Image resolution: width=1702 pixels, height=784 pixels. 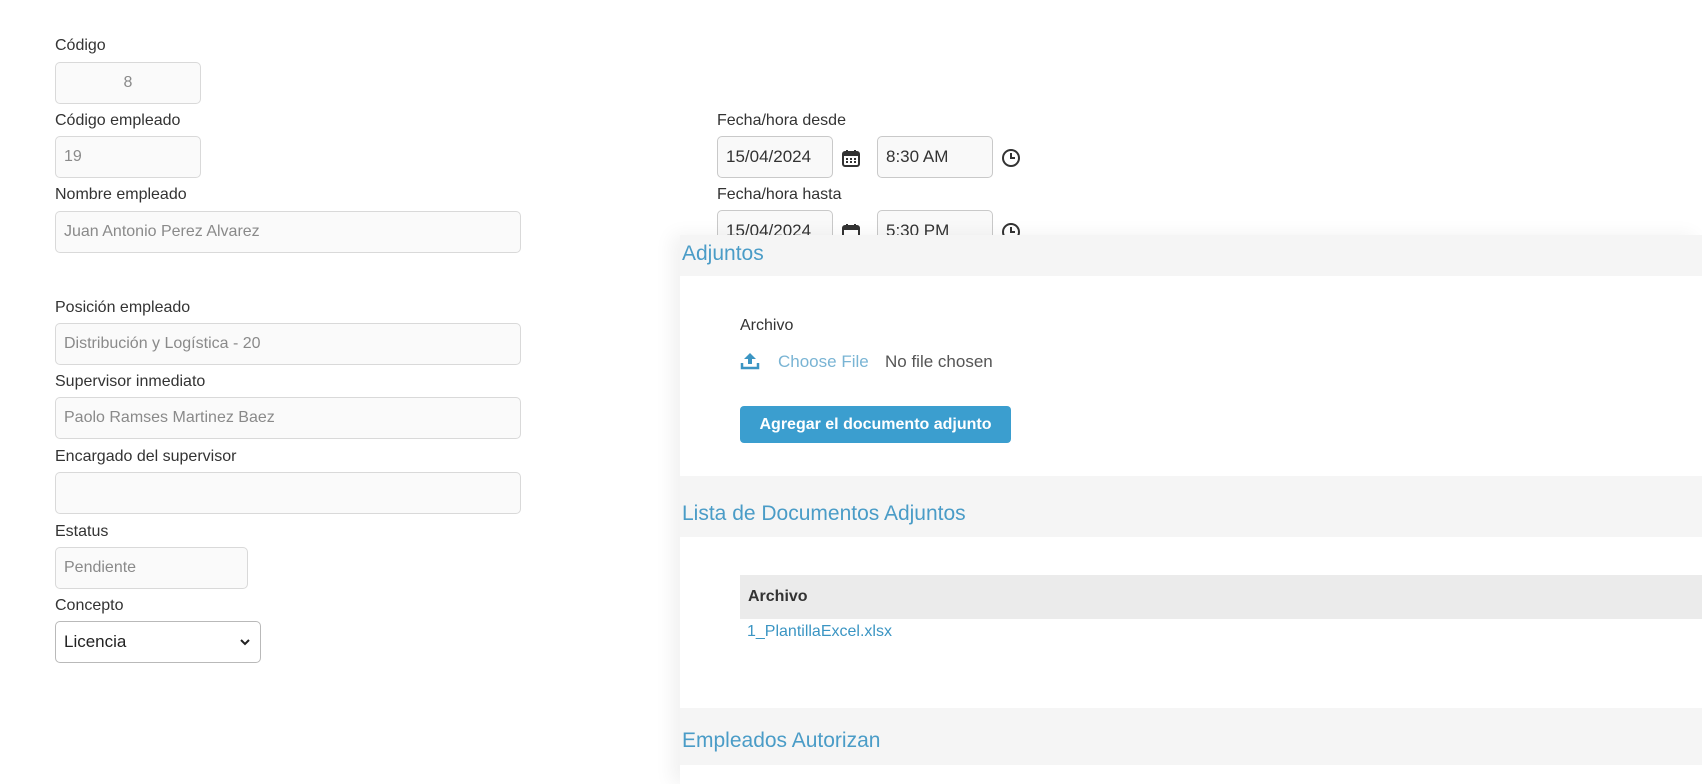 What do you see at coordinates (288, 232) in the screenshot?
I see `nombre-empleado-field: Juan Antonio Perez Alvarez` at bounding box center [288, 232].